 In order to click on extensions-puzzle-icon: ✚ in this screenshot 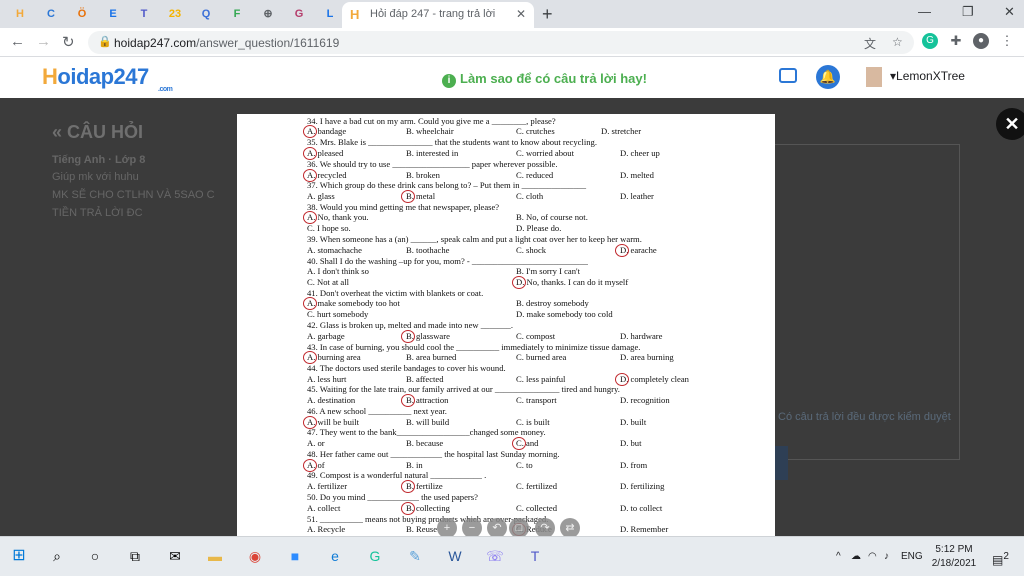, I will do `click(956, 41)`.